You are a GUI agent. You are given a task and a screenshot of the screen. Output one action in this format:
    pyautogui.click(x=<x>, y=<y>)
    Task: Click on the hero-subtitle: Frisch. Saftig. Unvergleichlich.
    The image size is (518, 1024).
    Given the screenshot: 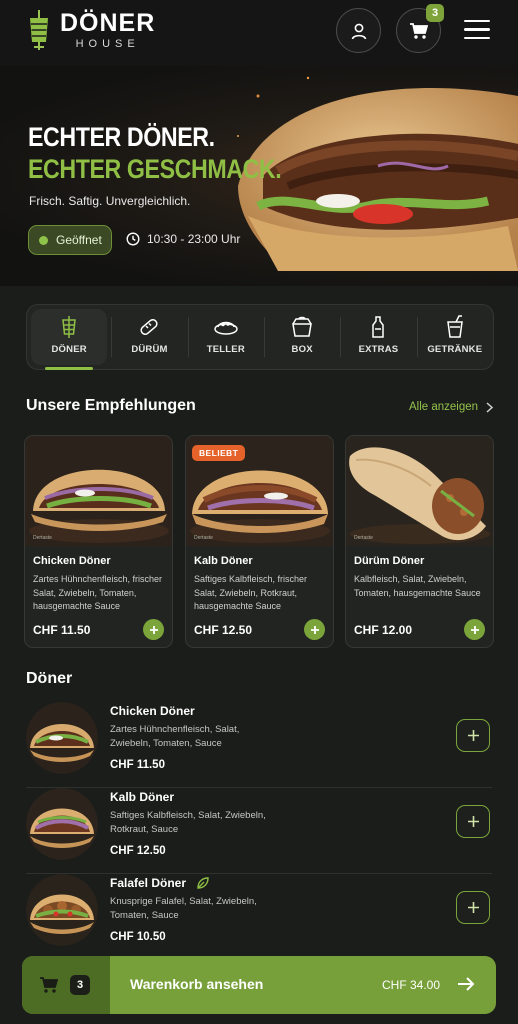 What is the action you would take?
    pyautogui.click(x=110, y=201)
    